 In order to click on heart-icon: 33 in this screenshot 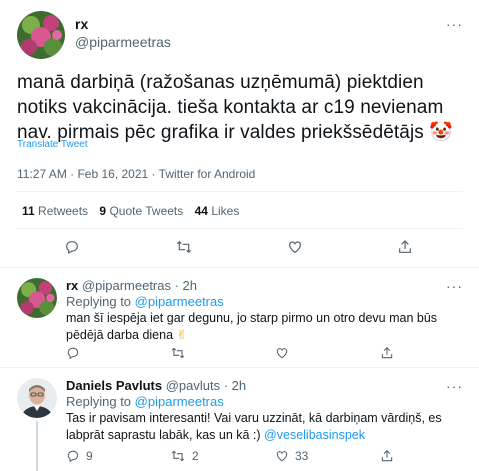, I will do `click(291, 456)`.